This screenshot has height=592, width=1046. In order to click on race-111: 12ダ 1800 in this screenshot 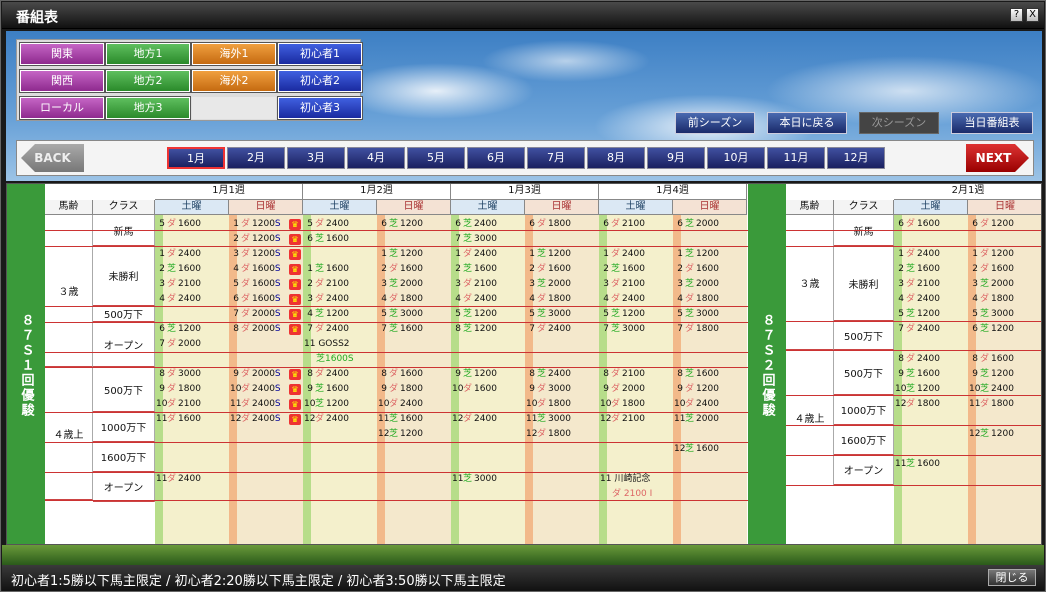, I will do `click(917, 404)`.